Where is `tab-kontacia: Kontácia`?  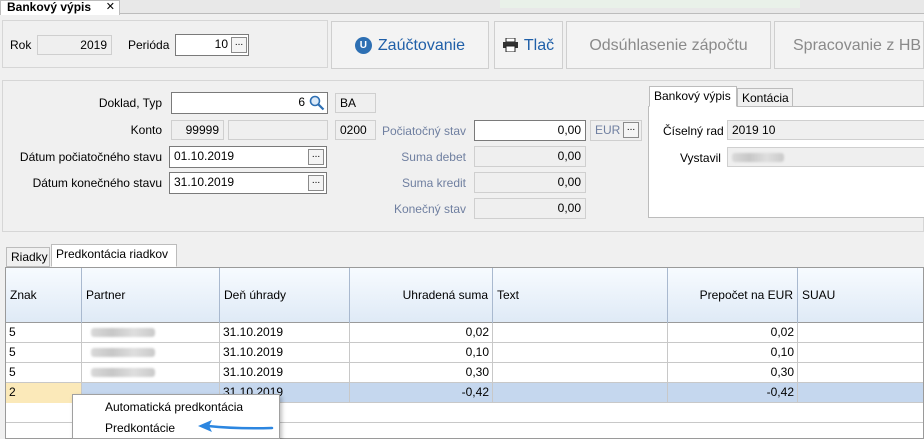 tab-kontacia: Kontácia is located at coordinates (765, 97).